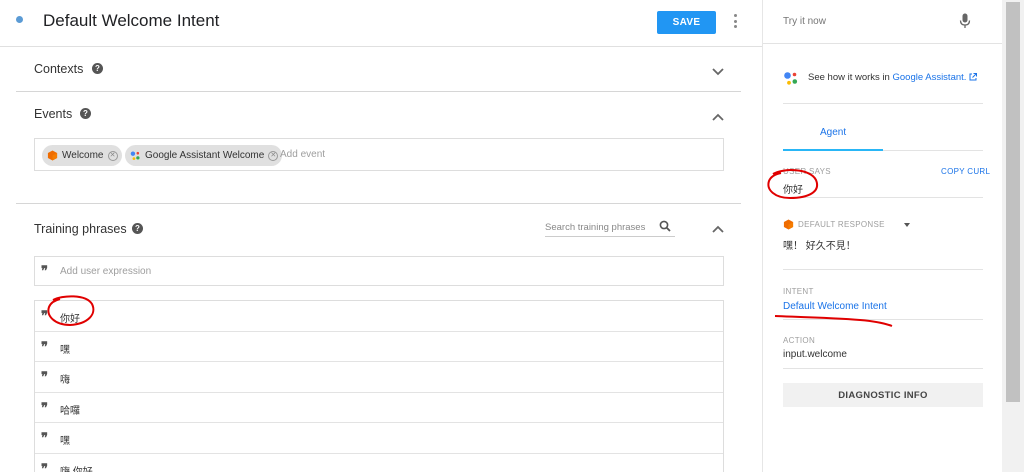 This screenshot has height=472, width=1024. Describe the element at coordinates (379, 271) in the screenshot. I see `add-user-expression-input: ❞ Add user expression` at that location.